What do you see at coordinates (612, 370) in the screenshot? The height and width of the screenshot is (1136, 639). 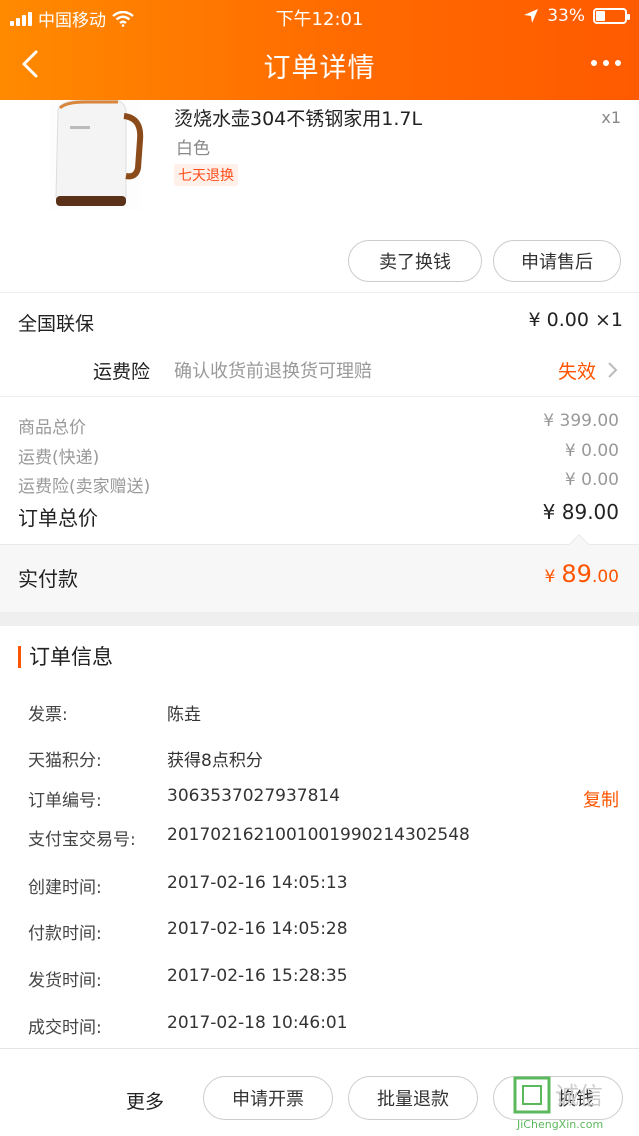 I see `chevron-right-icon` at bounding box center [612, 370].